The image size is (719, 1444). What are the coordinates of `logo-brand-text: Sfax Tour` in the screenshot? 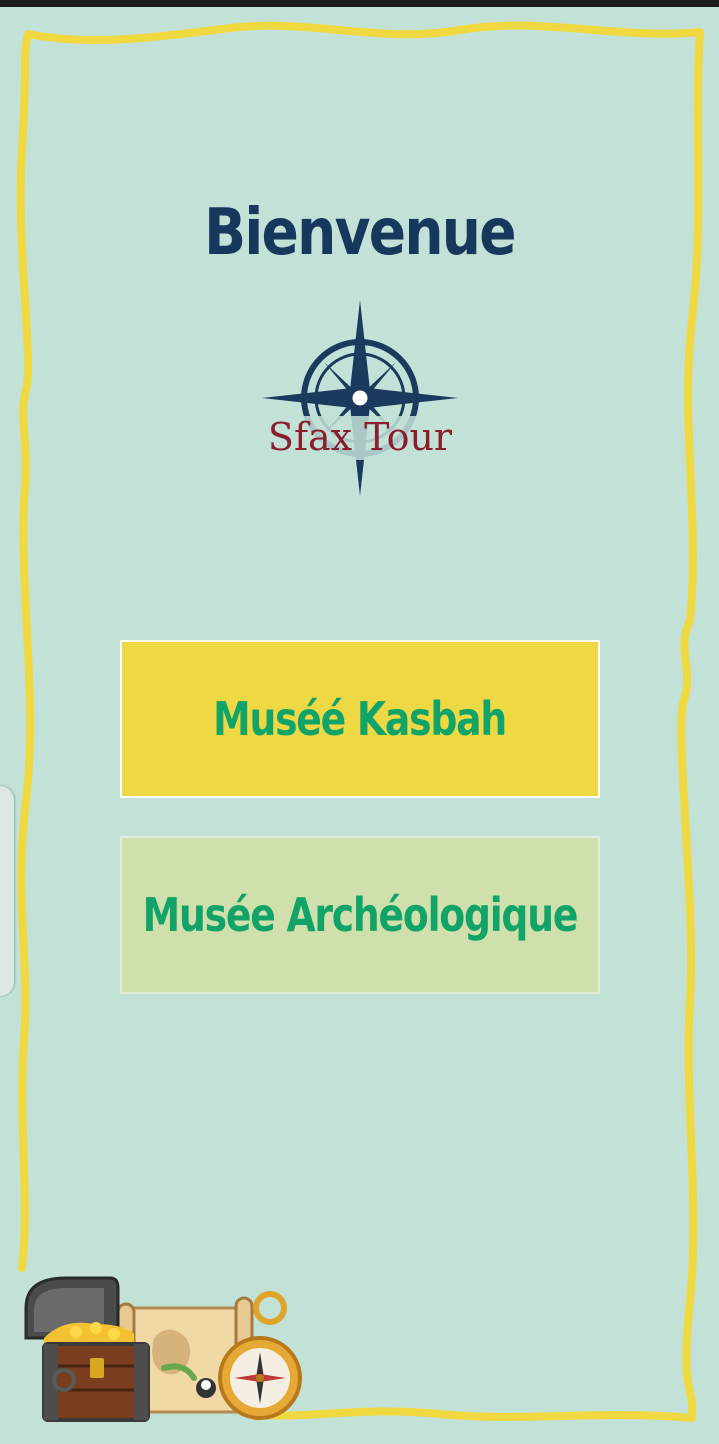 It's located at (360, 437).